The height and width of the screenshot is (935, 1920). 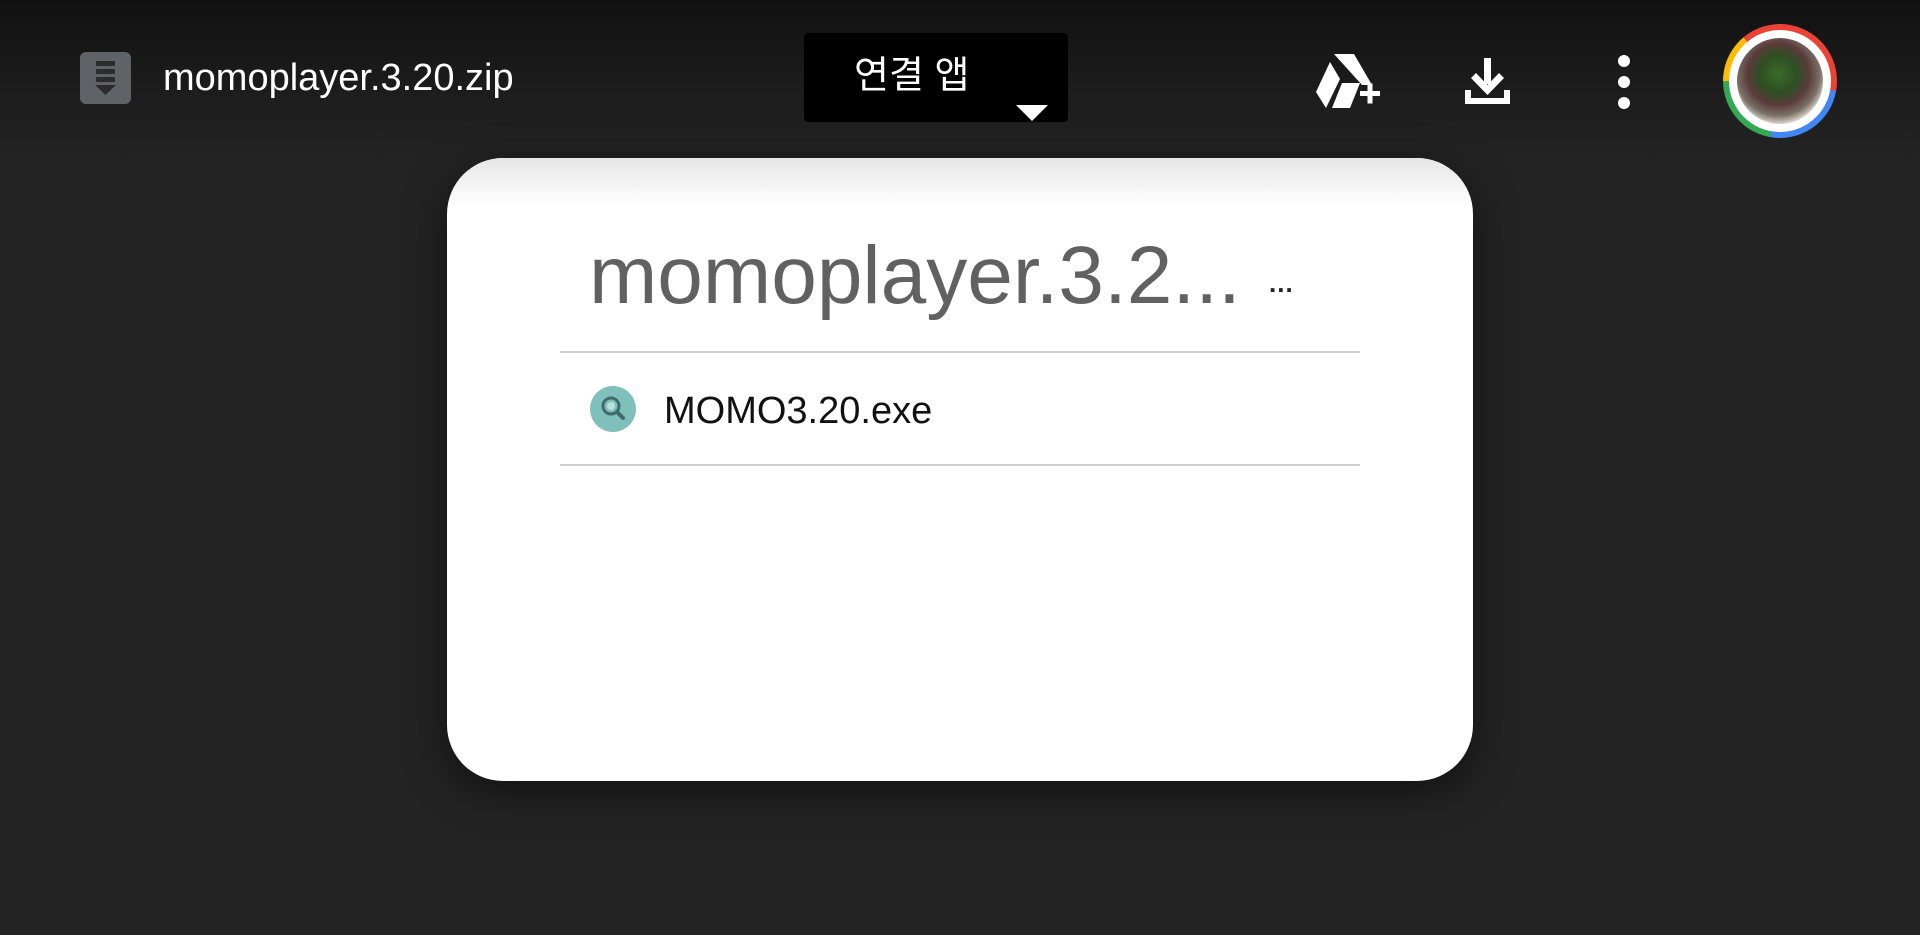 What do you see at coordinates (1032, 113) in the screenshot?
I see `chevron-down-icon` at bounding box center [1032, 113].